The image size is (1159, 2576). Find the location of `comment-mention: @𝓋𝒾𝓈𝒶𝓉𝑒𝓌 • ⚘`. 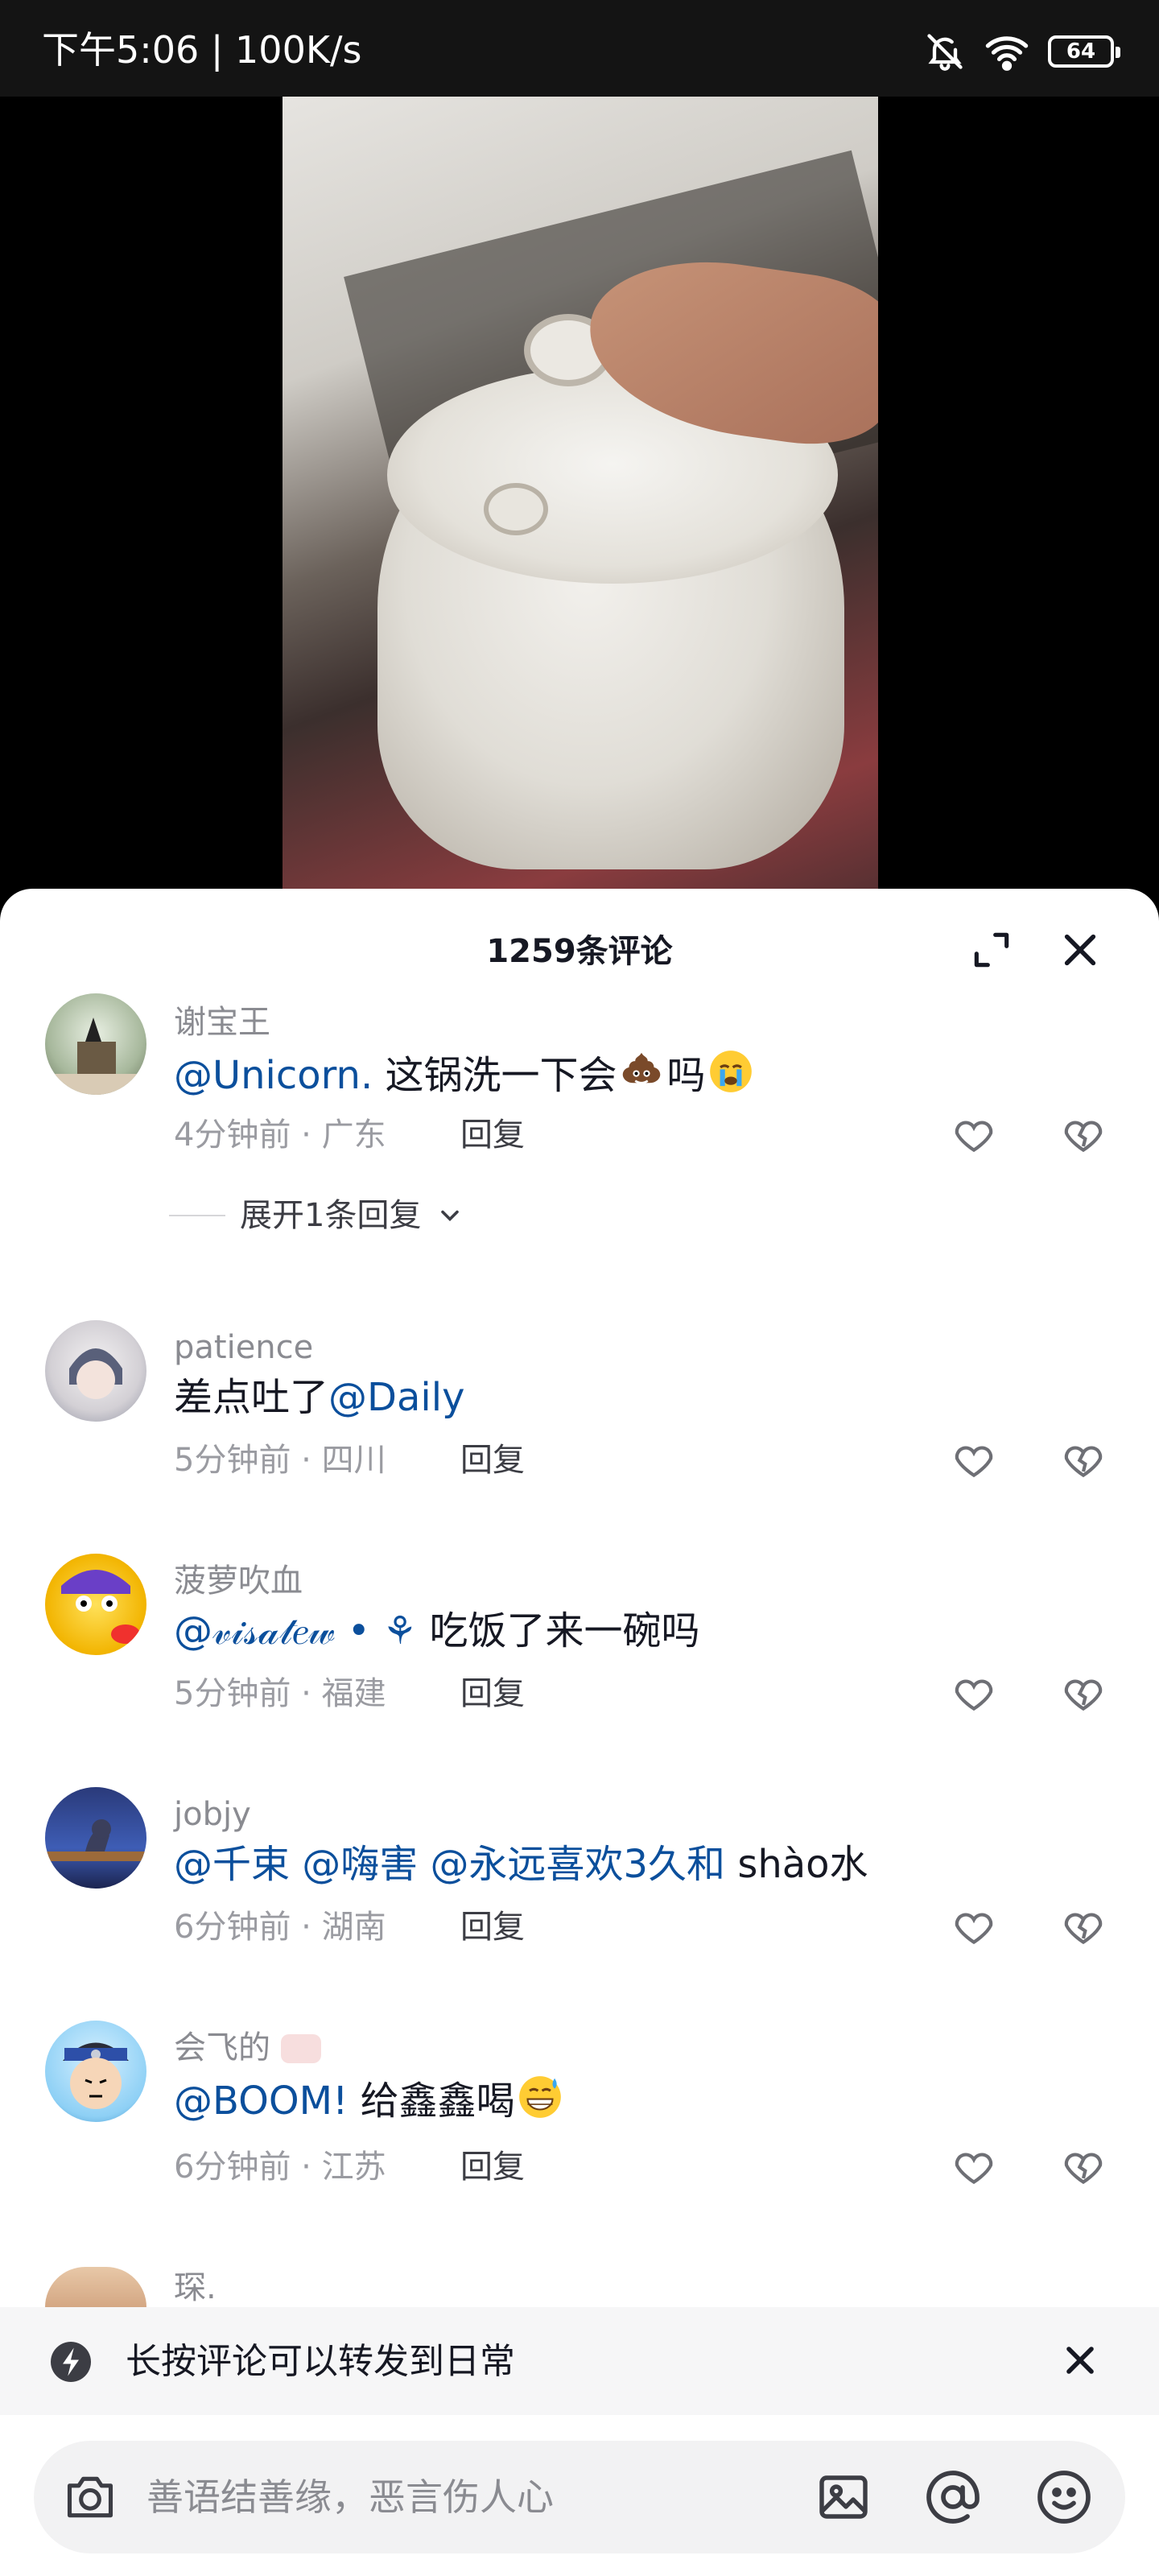

comment-mention: @𝓋𝒾𝓈𝒶𝓉𝑒𝓌 • ⚘ is located at coordinates (295, 1630).